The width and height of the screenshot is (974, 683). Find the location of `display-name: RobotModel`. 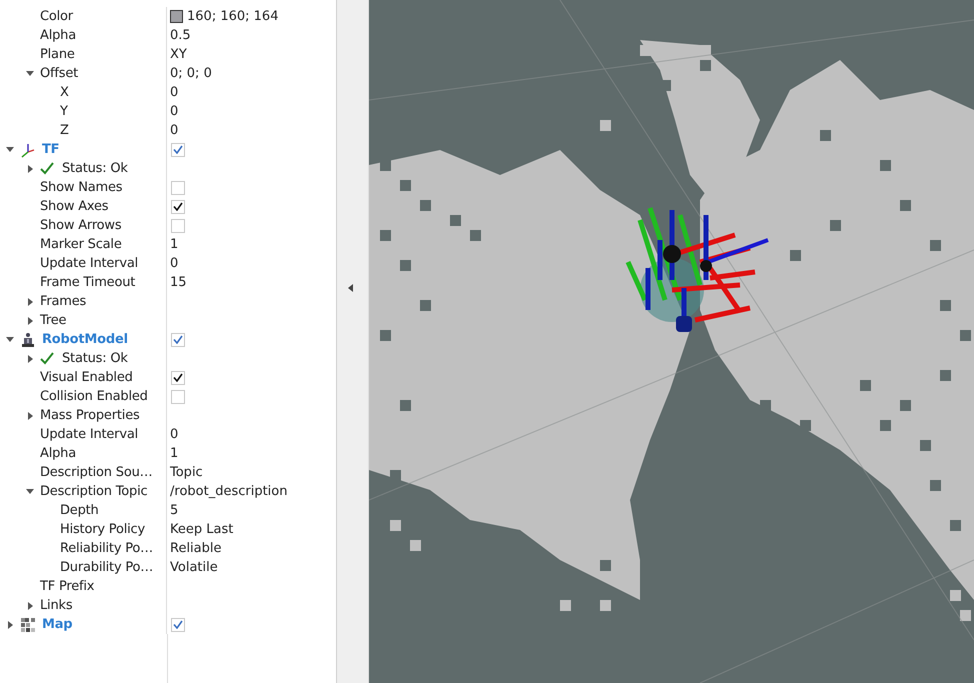

display-name: RobotModel is located at coordinates (85, 339).